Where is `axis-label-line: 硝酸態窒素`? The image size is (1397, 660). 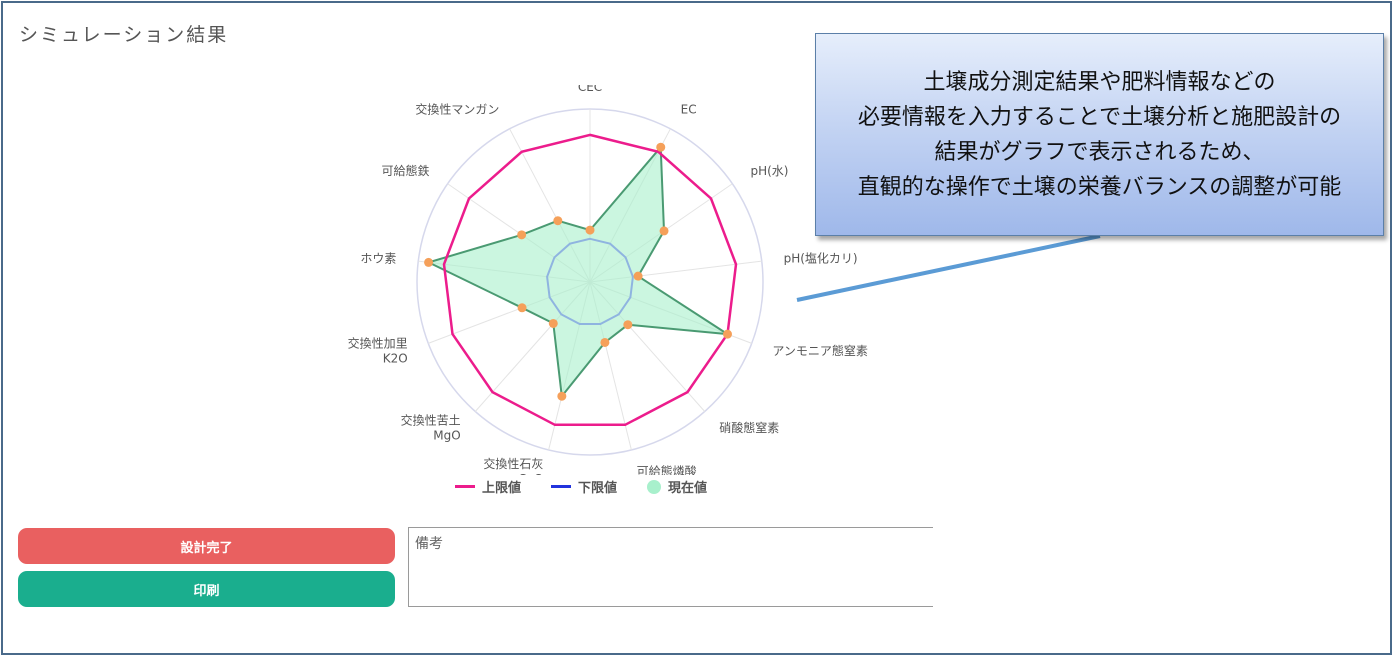
axis-label-line: 硝酸態窒素 is located at coordinates (749, 427).